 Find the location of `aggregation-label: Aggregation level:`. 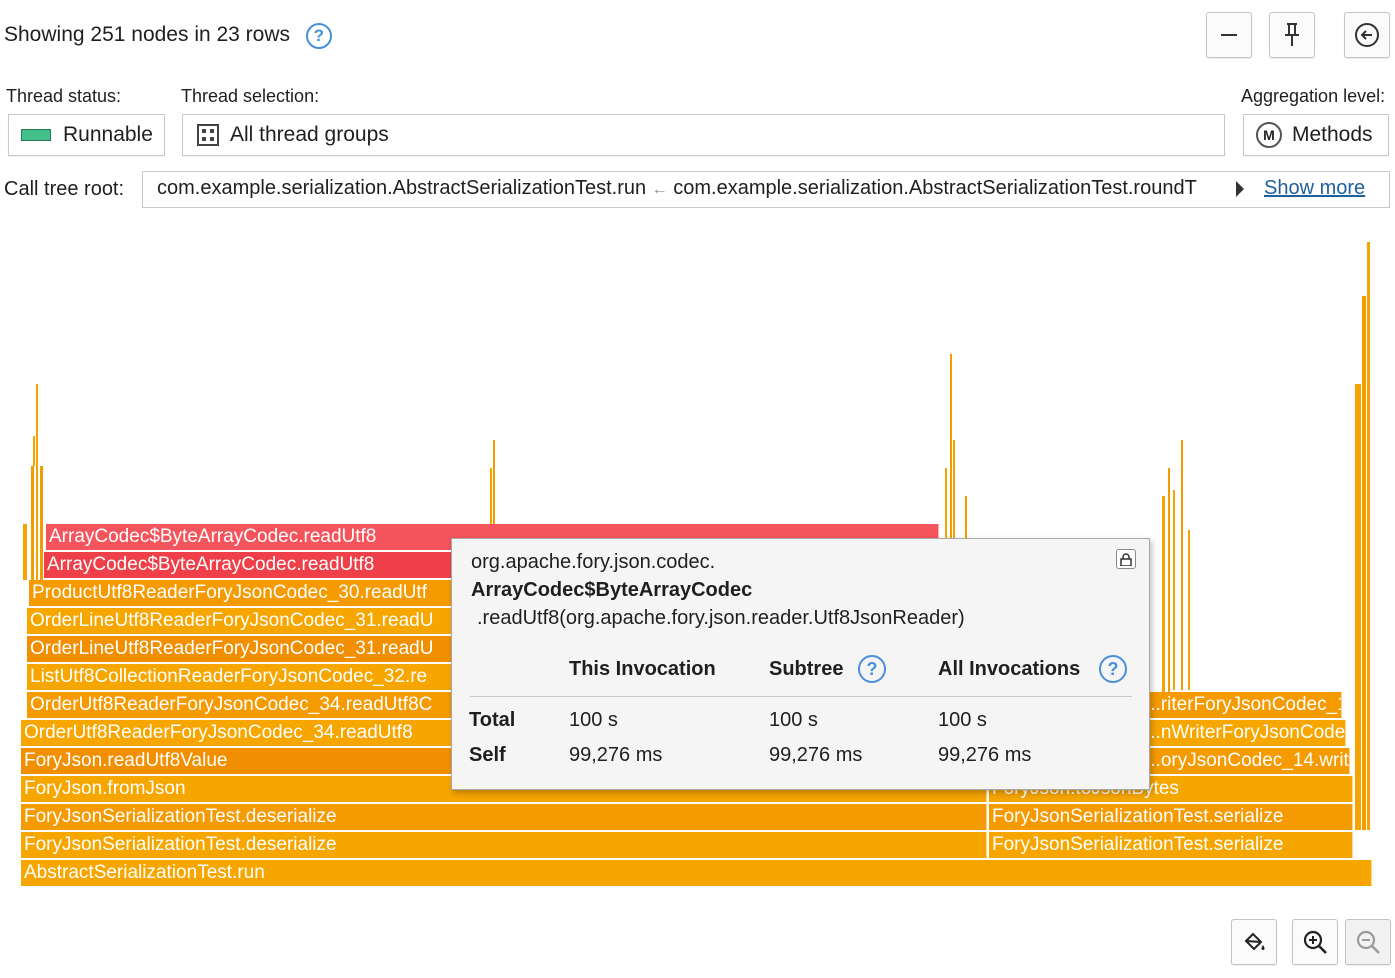

aggregation-label: Aggregation level: is located at coordinates (1313, 96).